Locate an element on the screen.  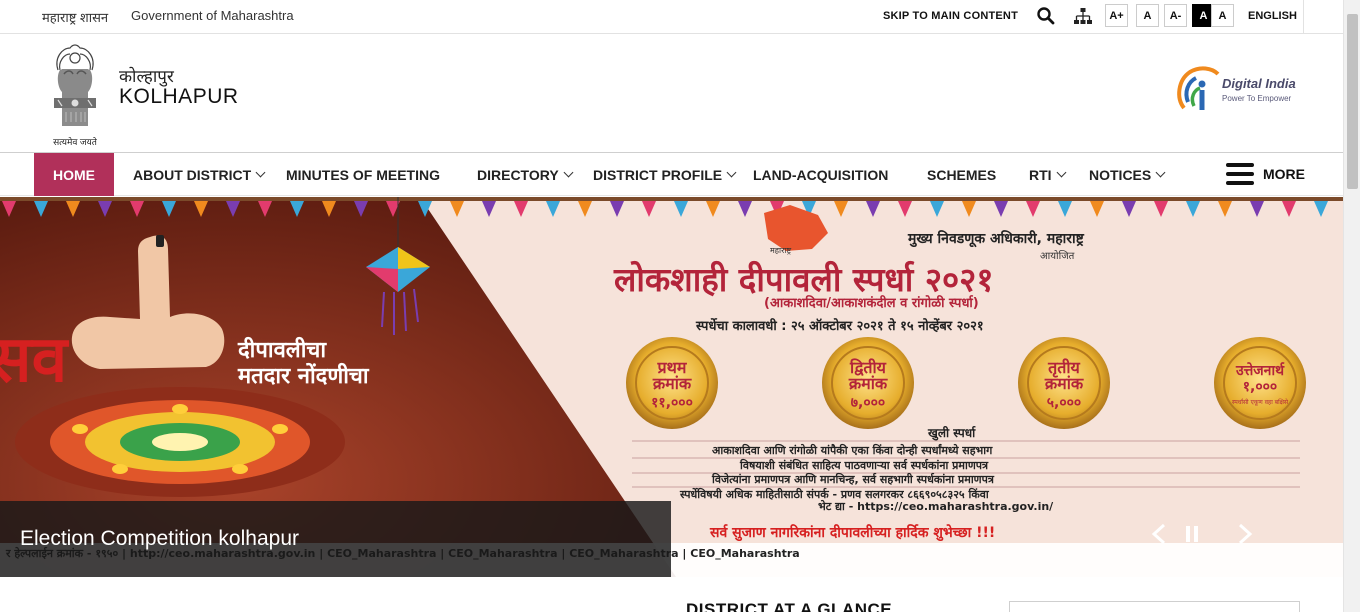
slider-pause-icon is located at coordinates (1192, 534).